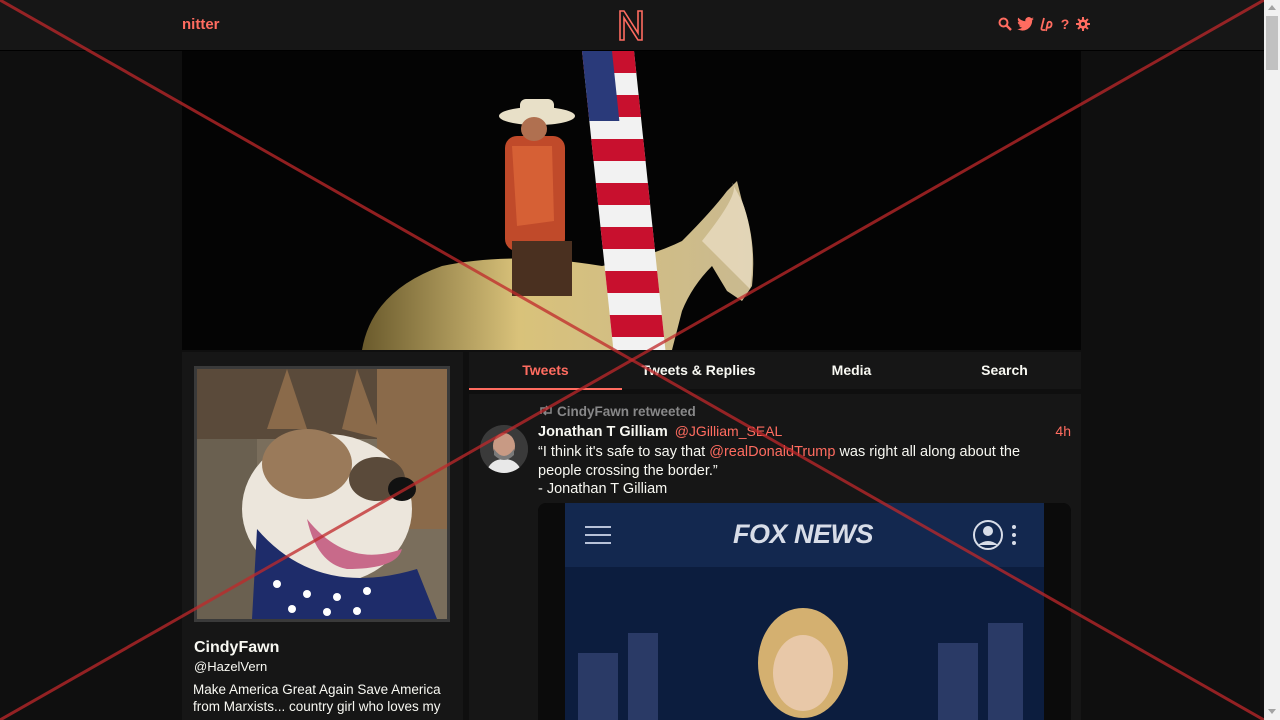 Image resolution: width=1280 pixels, height=720 pixels. Describe the element at coordinates (236, 648) in the screenshot. I see `profile-fullname: CindyFawn` at that location.